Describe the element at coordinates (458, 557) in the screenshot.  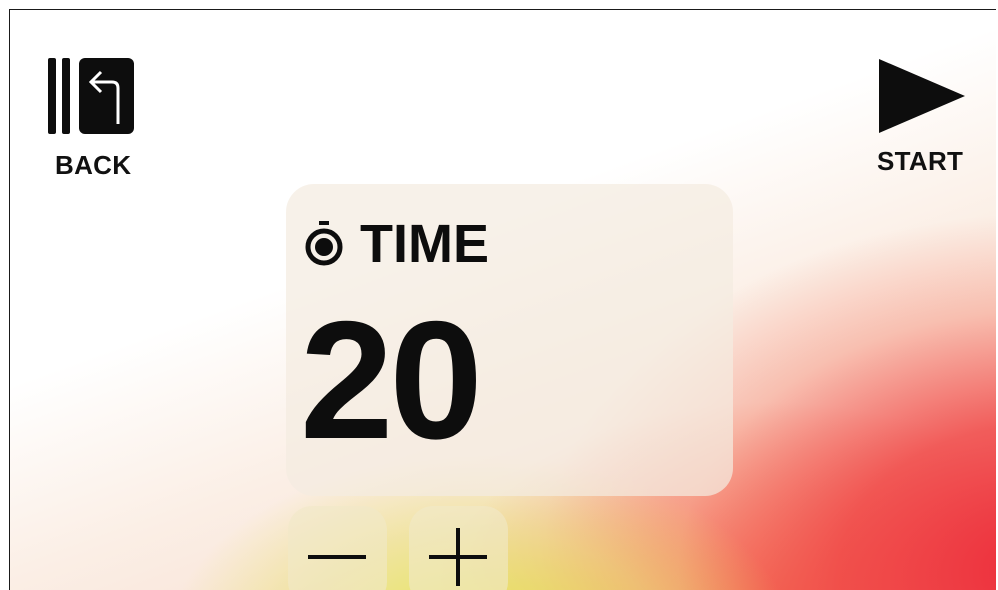
I see `plus-icon` at that location.